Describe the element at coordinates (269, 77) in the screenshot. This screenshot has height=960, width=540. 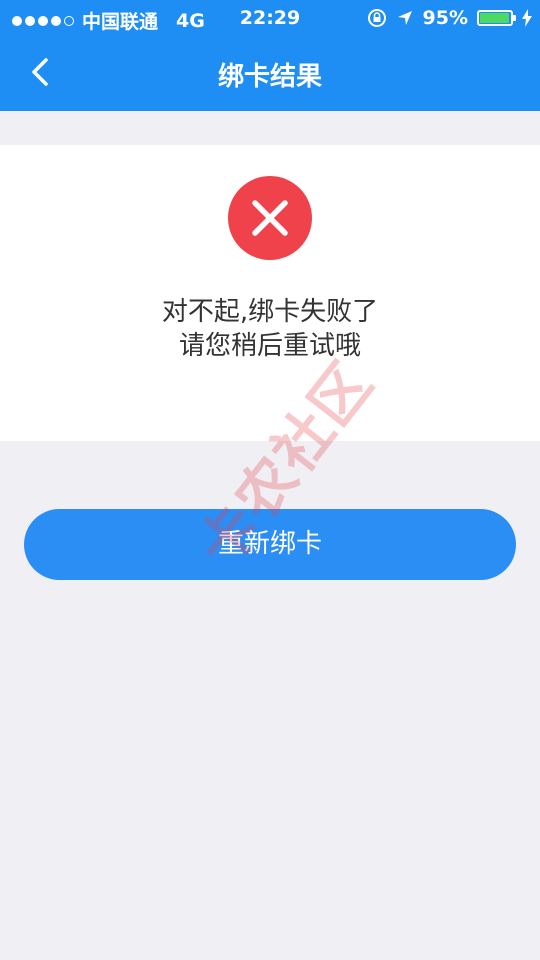
I see `page-title: 绑卡结果` at that location.